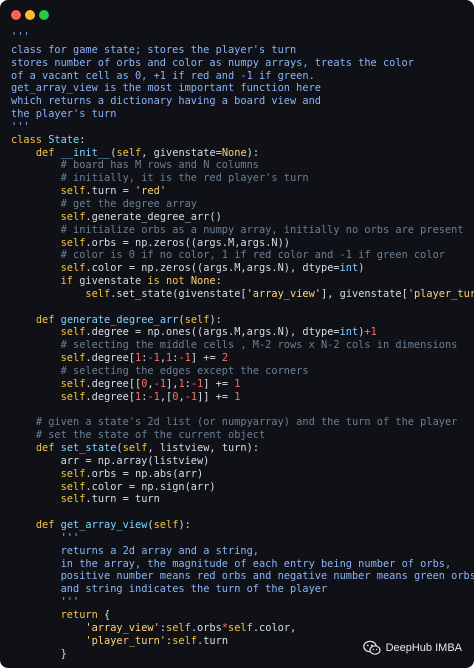  Describe the element at coordinates (110, 460) in the screenshot. I see `code-token: arr = np.array(listview)` at that location.